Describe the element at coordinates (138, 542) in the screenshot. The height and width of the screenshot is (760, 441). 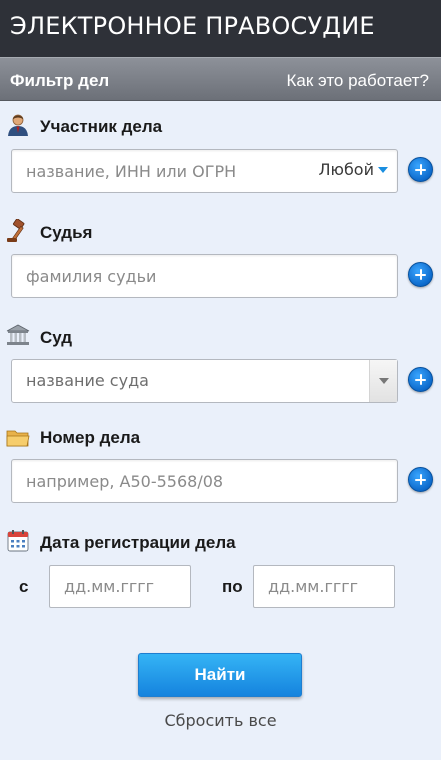
I see `registration-date-label: Дата регистрации дела` at that location.